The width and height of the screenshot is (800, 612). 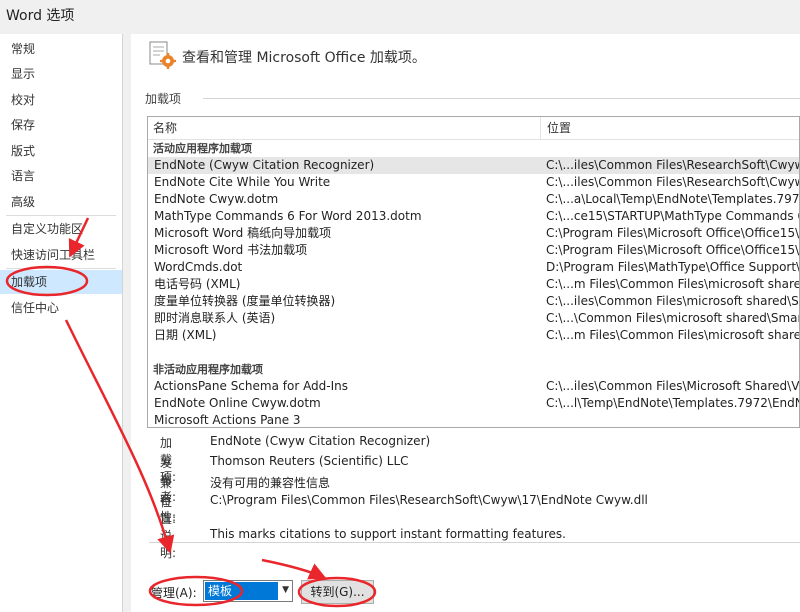 What do you see at coordinates (61, 229) in the screenshot?
I see `sidebar-item-customize-ribbon: 自定义功能区` at bounding box center [61, 229].